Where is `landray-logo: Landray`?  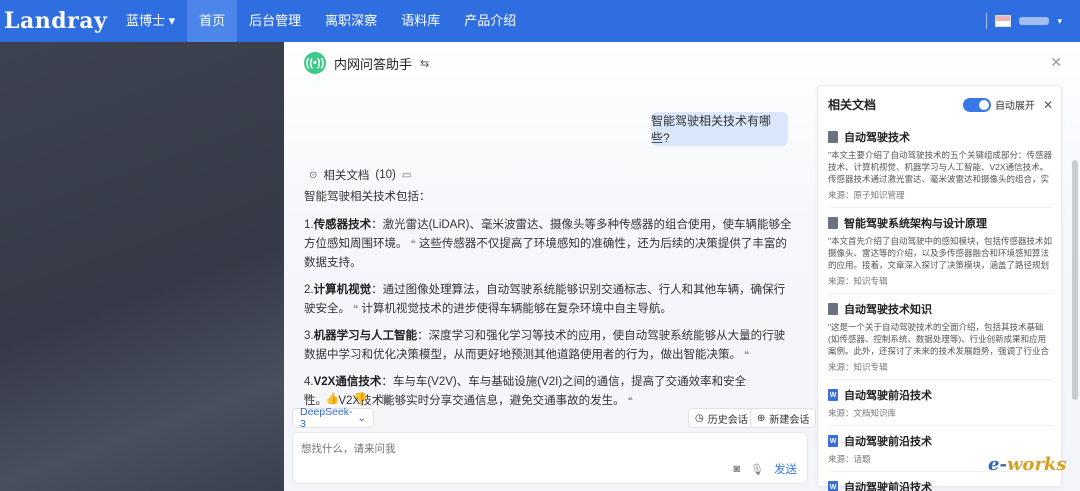 landray-logo: Landray is located at coordinates (59, 21).